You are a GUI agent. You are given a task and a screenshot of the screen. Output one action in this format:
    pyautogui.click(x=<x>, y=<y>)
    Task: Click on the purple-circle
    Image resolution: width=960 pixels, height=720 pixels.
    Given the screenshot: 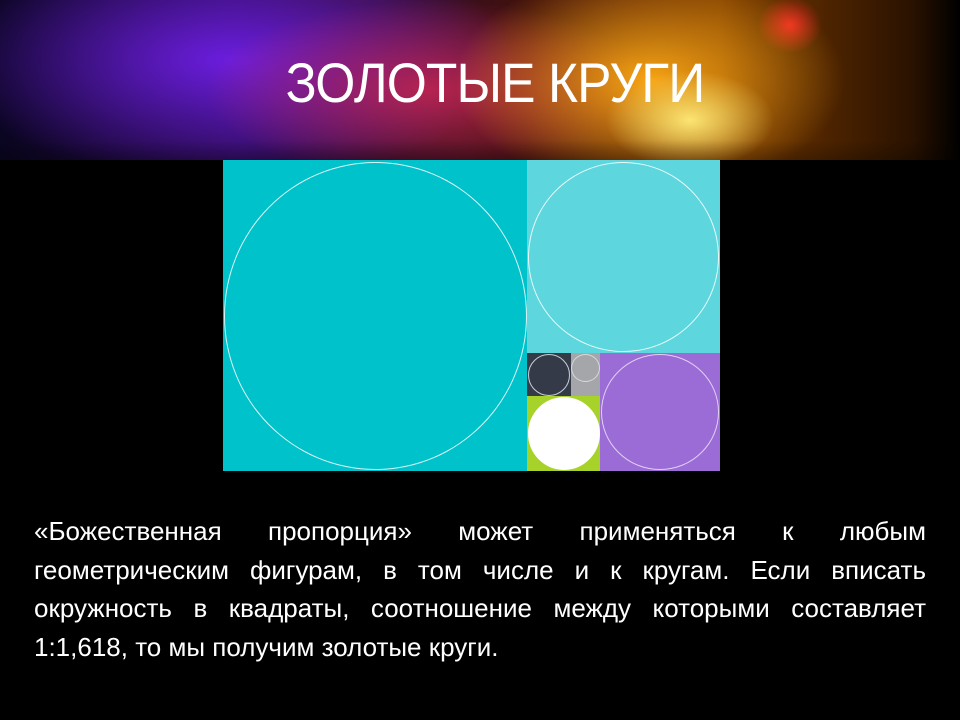 What is the action you would take?
    pyautogui.click(x=660, y=412)
    